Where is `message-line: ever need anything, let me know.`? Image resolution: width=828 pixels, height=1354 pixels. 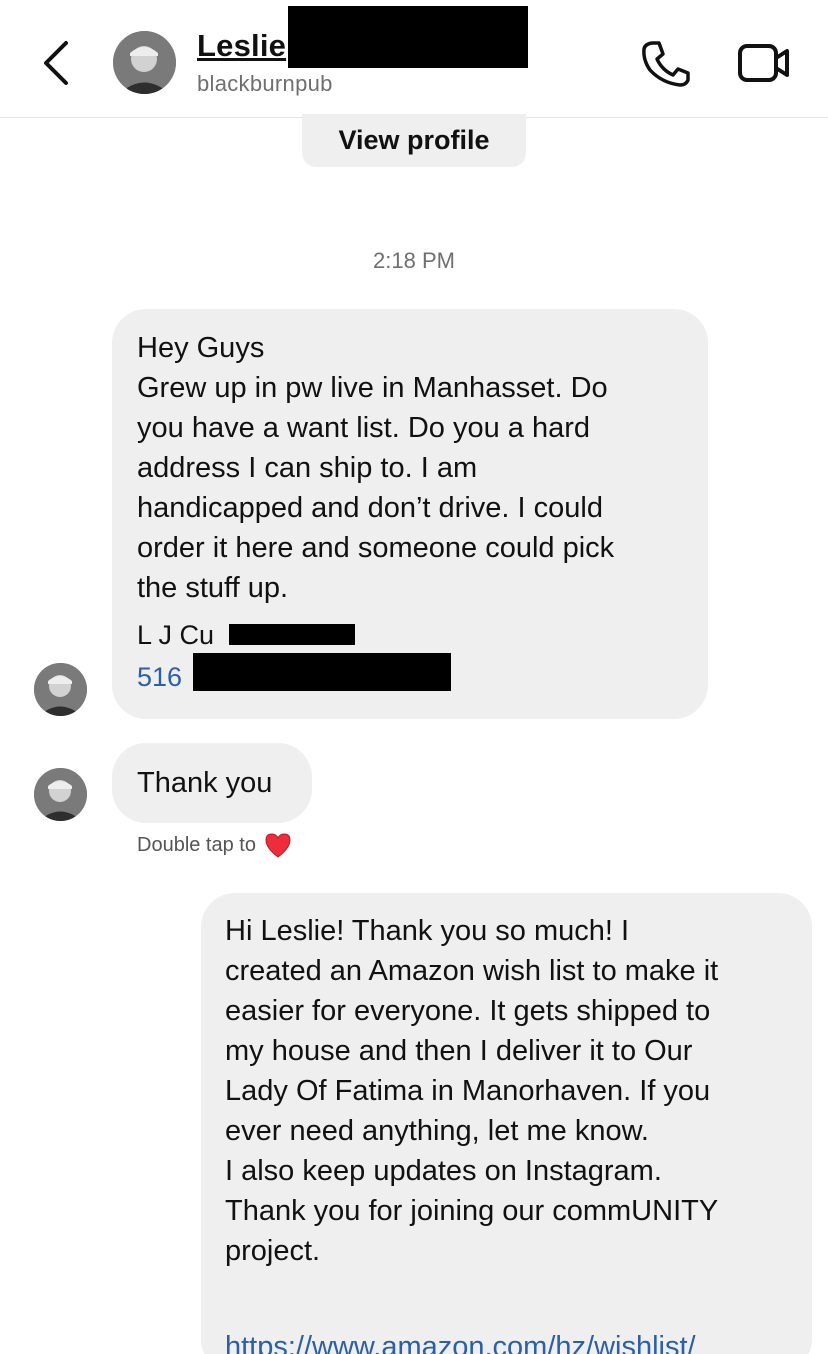 message-line: ever need anything, let me know. is located at coordinates (437, 1131).